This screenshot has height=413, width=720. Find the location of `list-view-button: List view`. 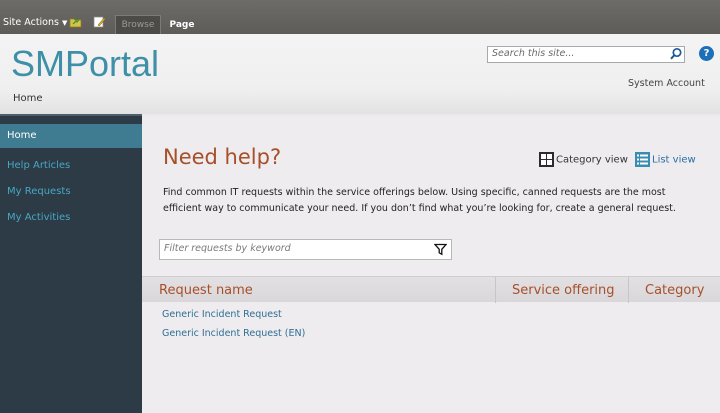

list-view-button: List view is located at coordinates (665, 159).